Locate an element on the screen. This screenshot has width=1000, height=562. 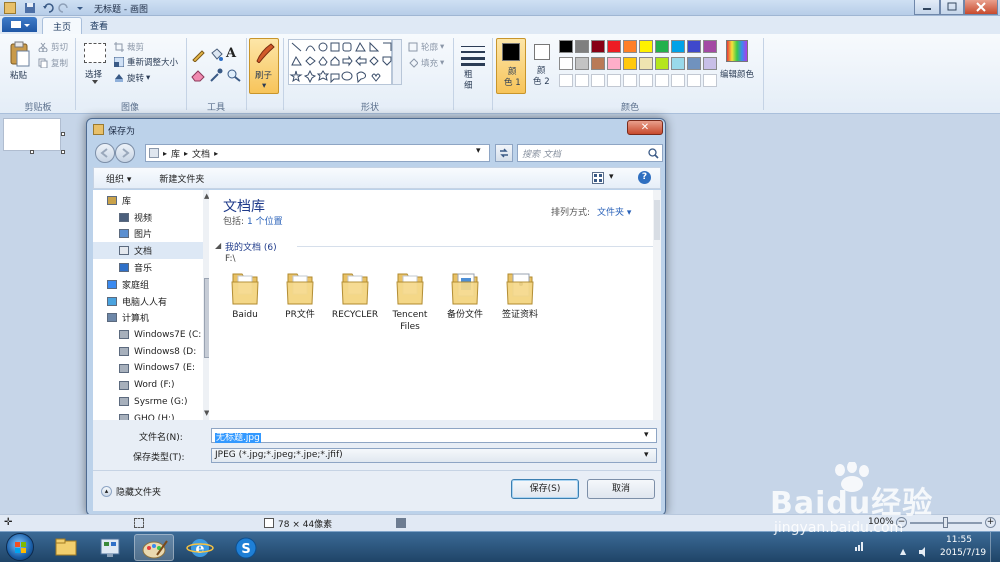
edit-colors-button: 编辑颜色 is located at coordinates (737, 74).